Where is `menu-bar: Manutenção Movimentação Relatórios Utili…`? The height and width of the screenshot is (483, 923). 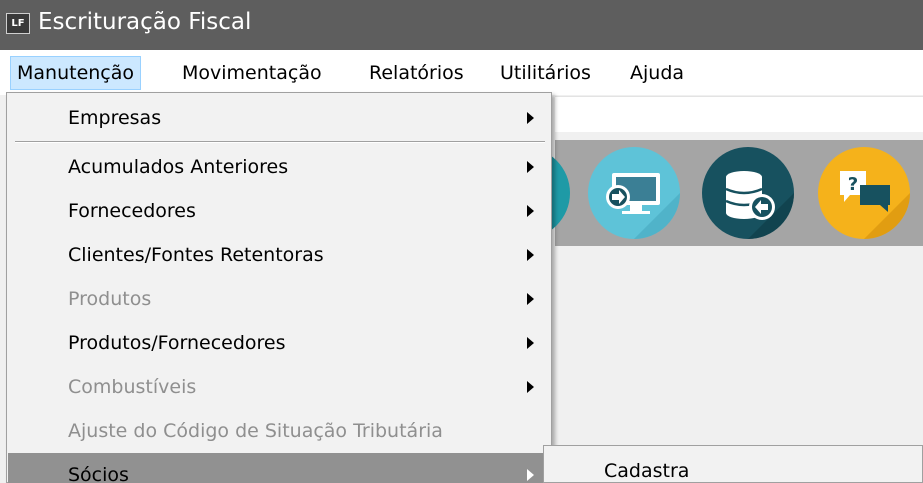 menu-bar: Manutenção Movimentação Relatórios Utili… is located at coordinates (461, 72).